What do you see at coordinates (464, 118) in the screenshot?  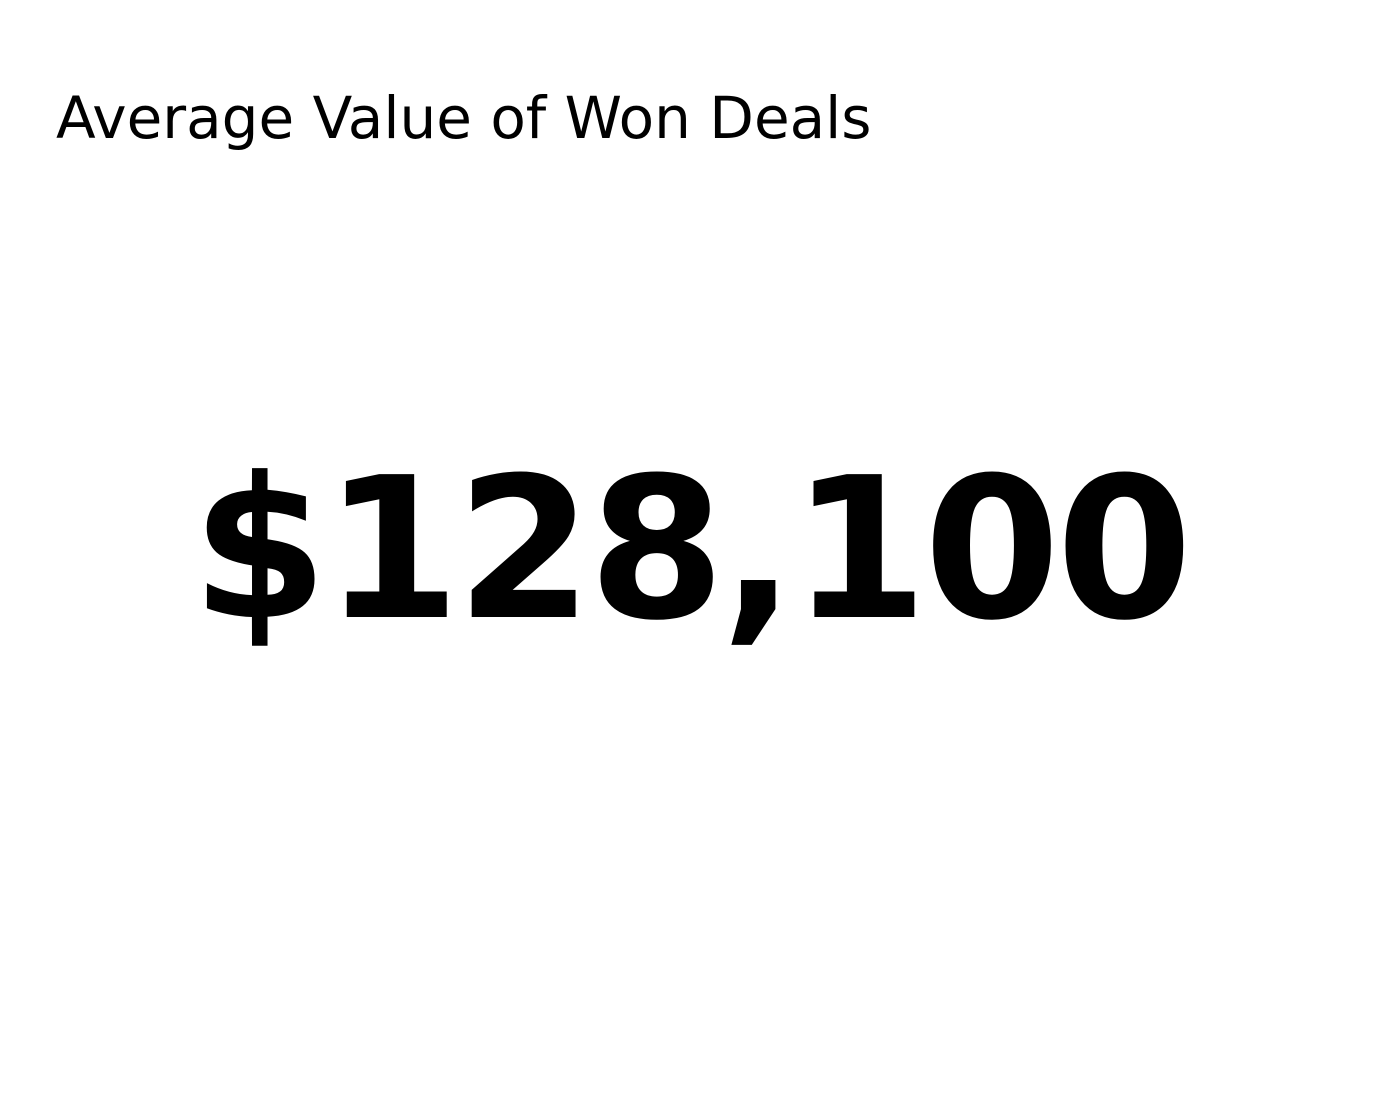 I see `metric-title: Average Value of Won Deals` at bounding box center [464, 118].